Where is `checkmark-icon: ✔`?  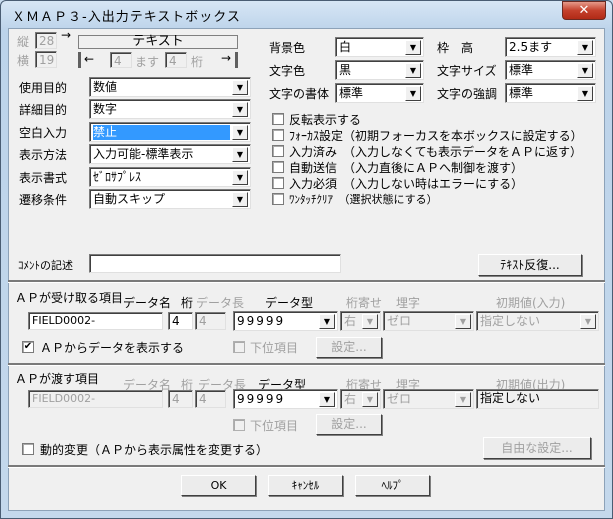
checkmark-icon: ✔ is located at coordinates (28, 346).